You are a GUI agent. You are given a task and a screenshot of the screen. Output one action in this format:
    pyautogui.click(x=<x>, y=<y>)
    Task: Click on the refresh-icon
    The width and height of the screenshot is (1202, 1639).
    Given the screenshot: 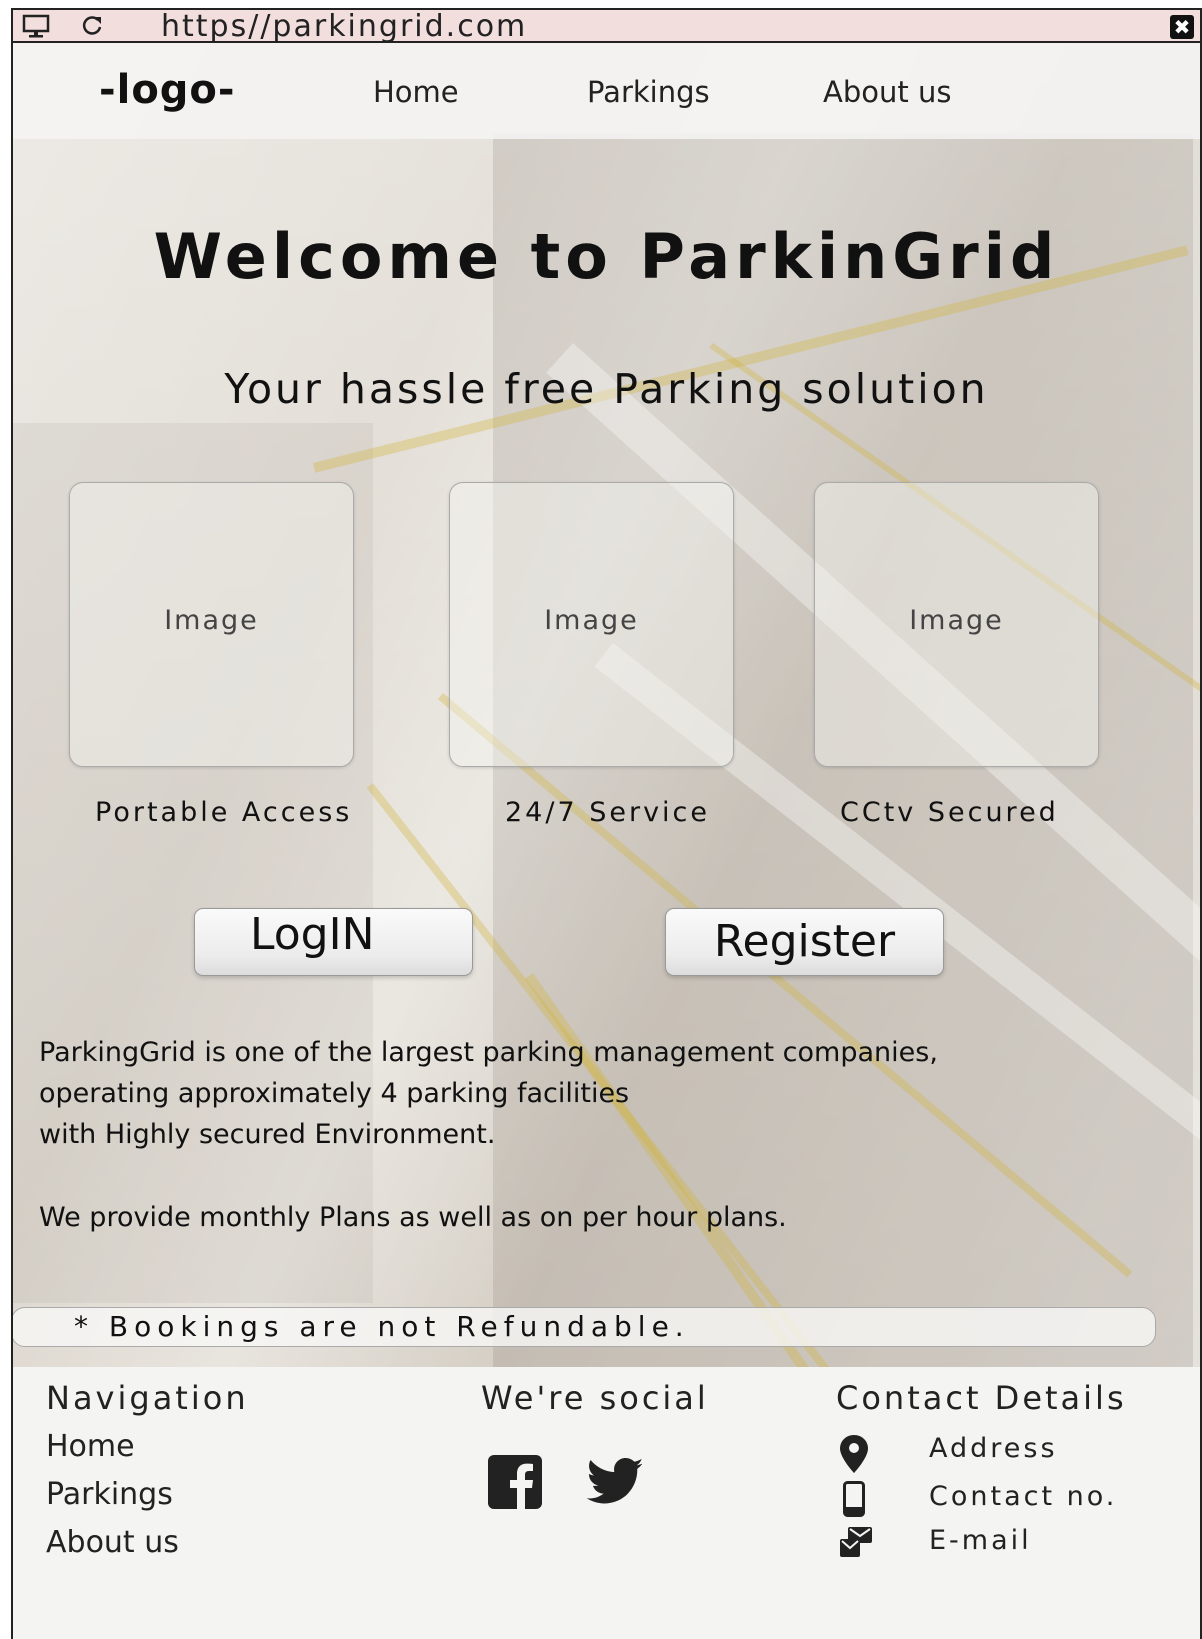 What is the action you would take?
    pyautogui.click(x=92, y=28)
    